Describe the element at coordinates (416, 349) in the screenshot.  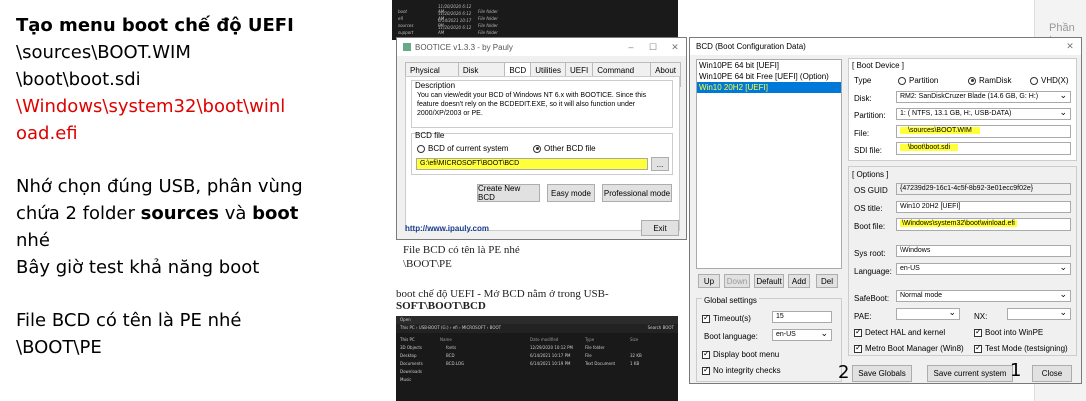
I see `nav-item: 3D Objects` at that location.